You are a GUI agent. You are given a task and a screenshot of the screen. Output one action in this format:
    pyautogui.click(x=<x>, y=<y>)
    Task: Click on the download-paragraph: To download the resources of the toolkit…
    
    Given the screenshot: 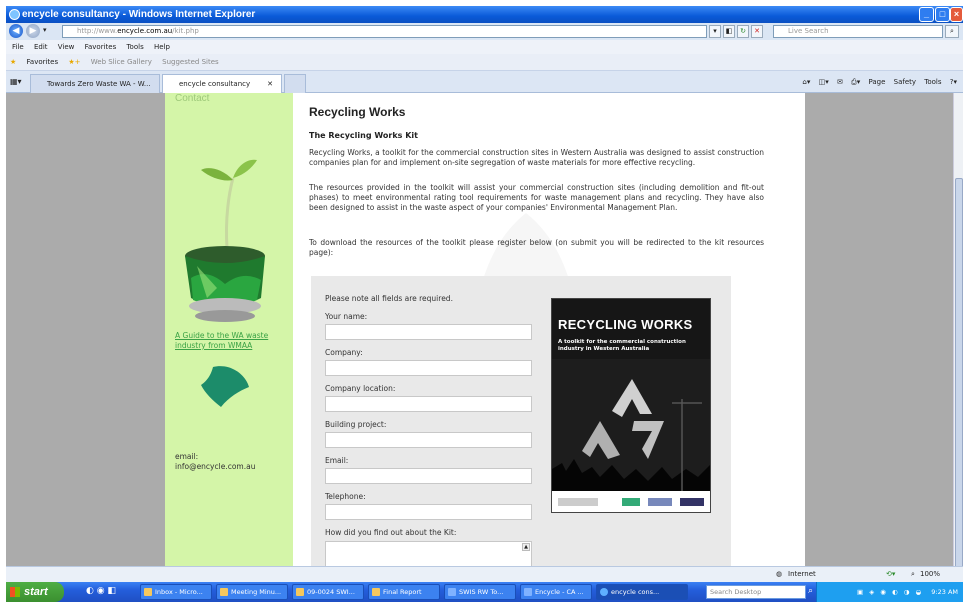 What is the action you would take?
    pyautogui.click(x=536, y=248)
    